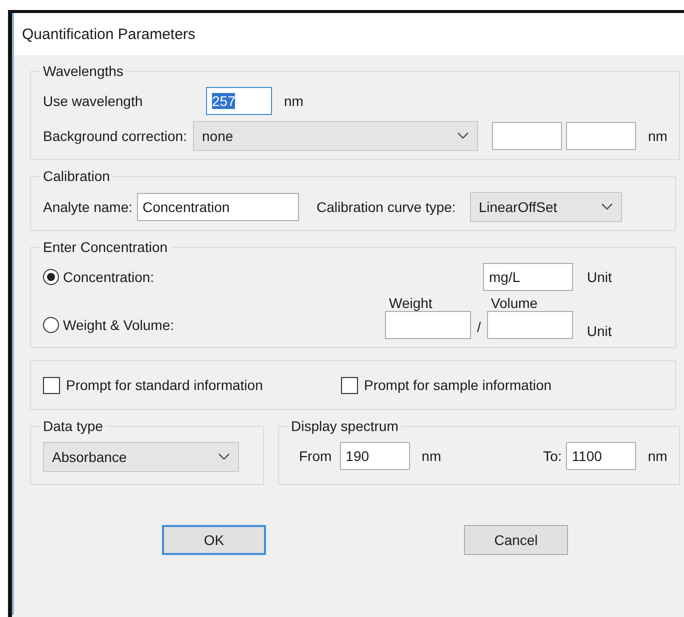 This screenshot has height=617, width=684. What do you see at coordinates (141, 457) in the screenshot?
I see `data-type-dropdown: Absorbance` at bounding box center [141, 457].